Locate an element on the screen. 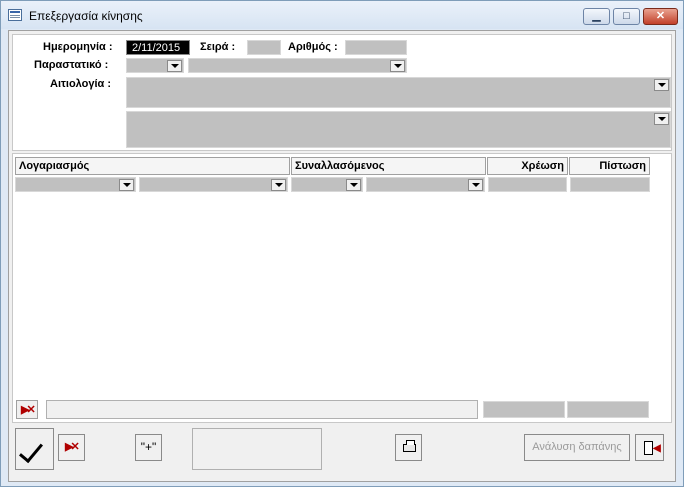  delete-row-button: ▶✕ is located at coordinates (27, 409).